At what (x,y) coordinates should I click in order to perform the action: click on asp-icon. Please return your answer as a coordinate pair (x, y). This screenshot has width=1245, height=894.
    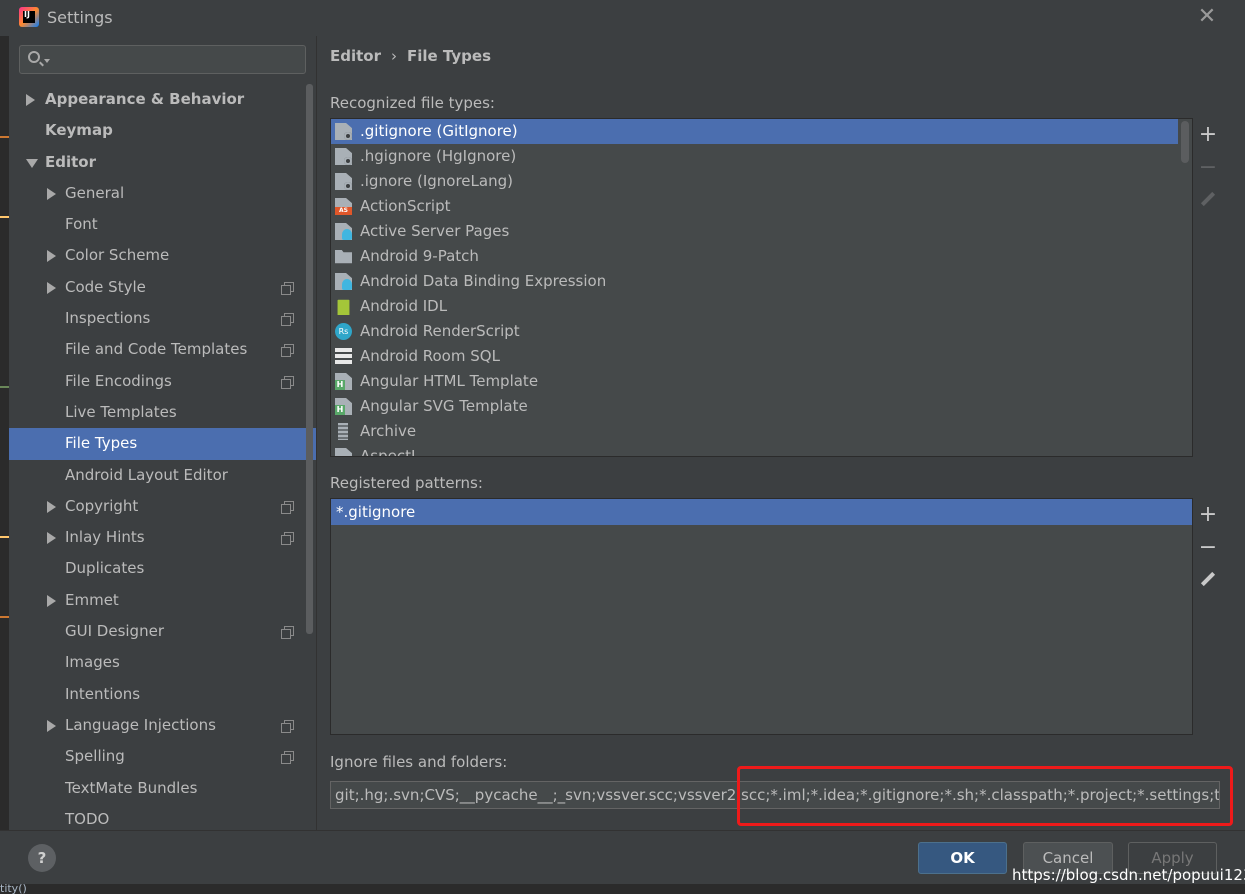
    Looking at the image, I should click on (343, 231).